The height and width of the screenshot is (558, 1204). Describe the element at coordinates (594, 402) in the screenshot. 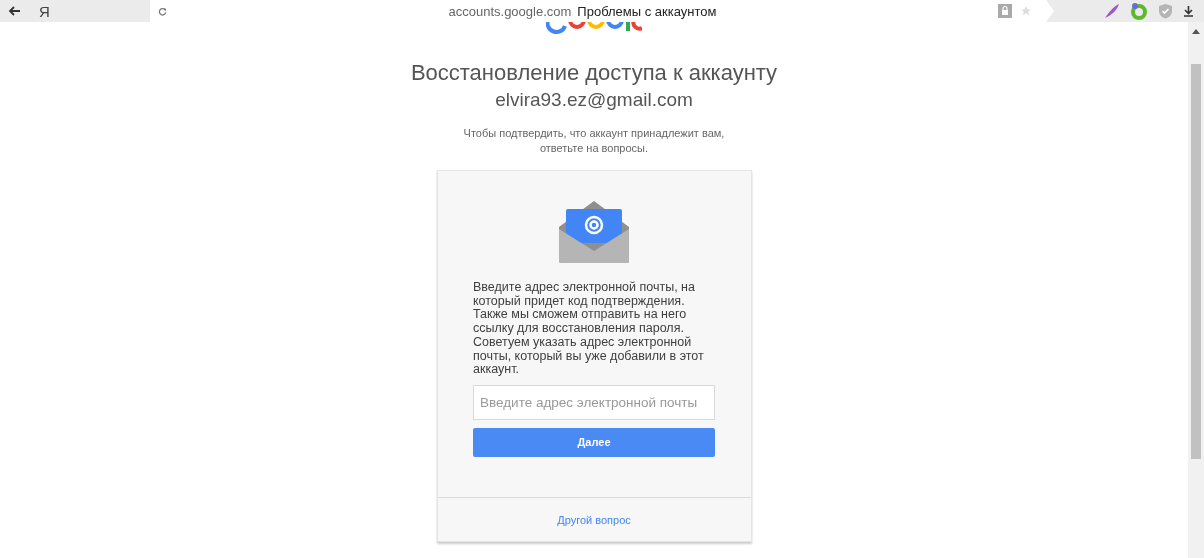

I see `email-field: Введите адрес электронной почты` at that location.